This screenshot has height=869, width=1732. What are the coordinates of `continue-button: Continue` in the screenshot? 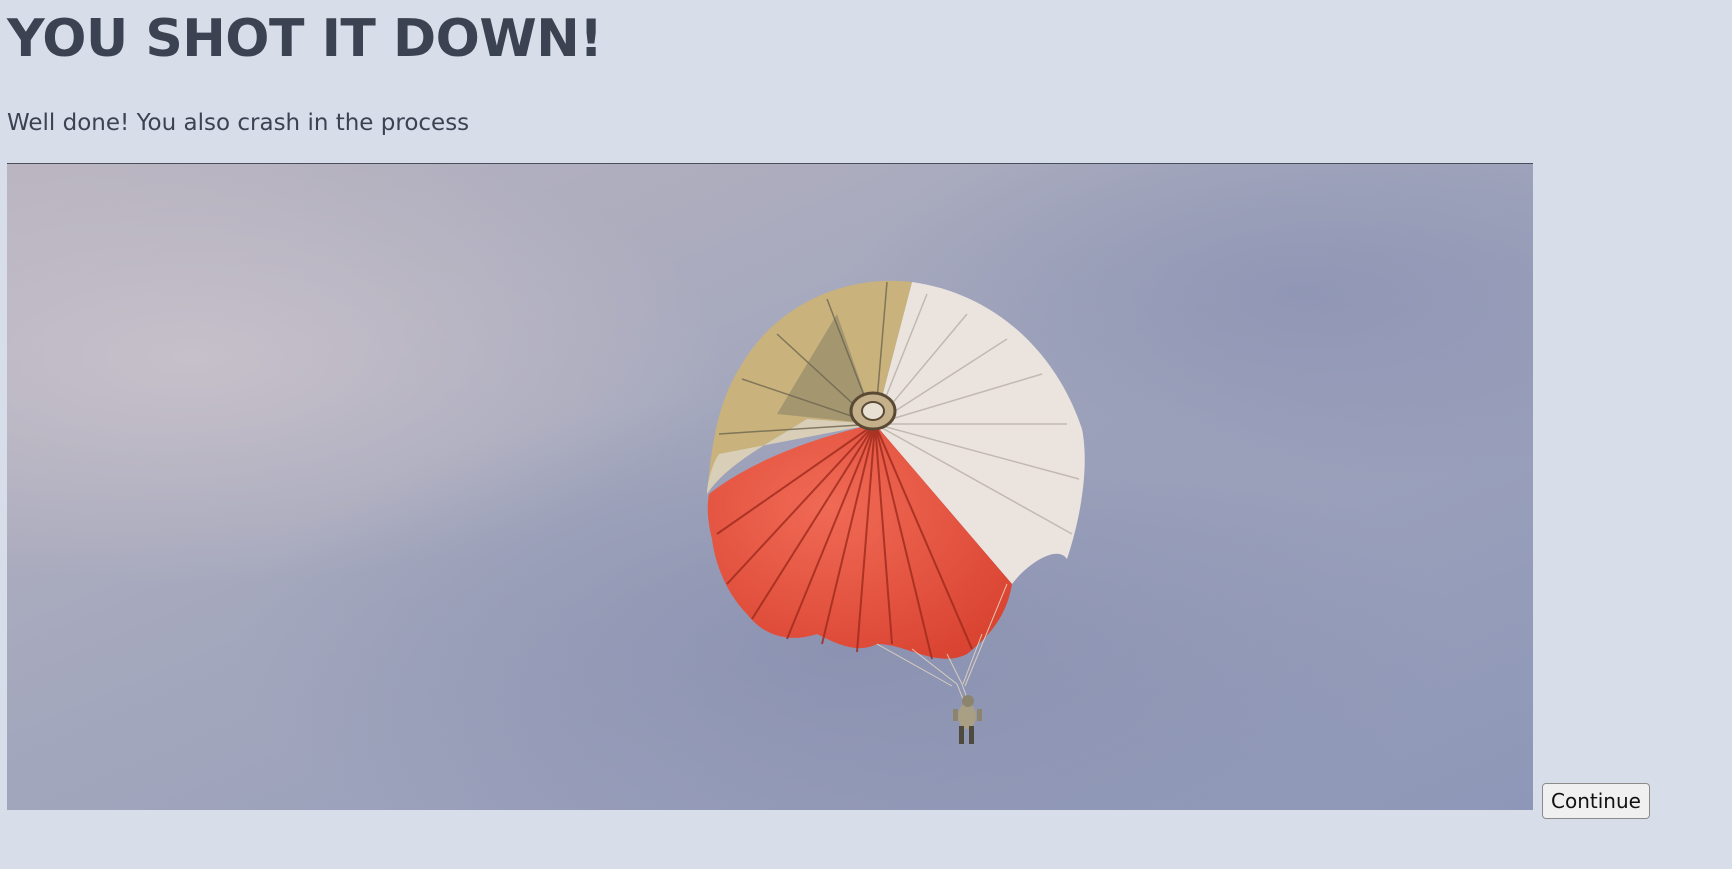 It's located at (1596, 801).